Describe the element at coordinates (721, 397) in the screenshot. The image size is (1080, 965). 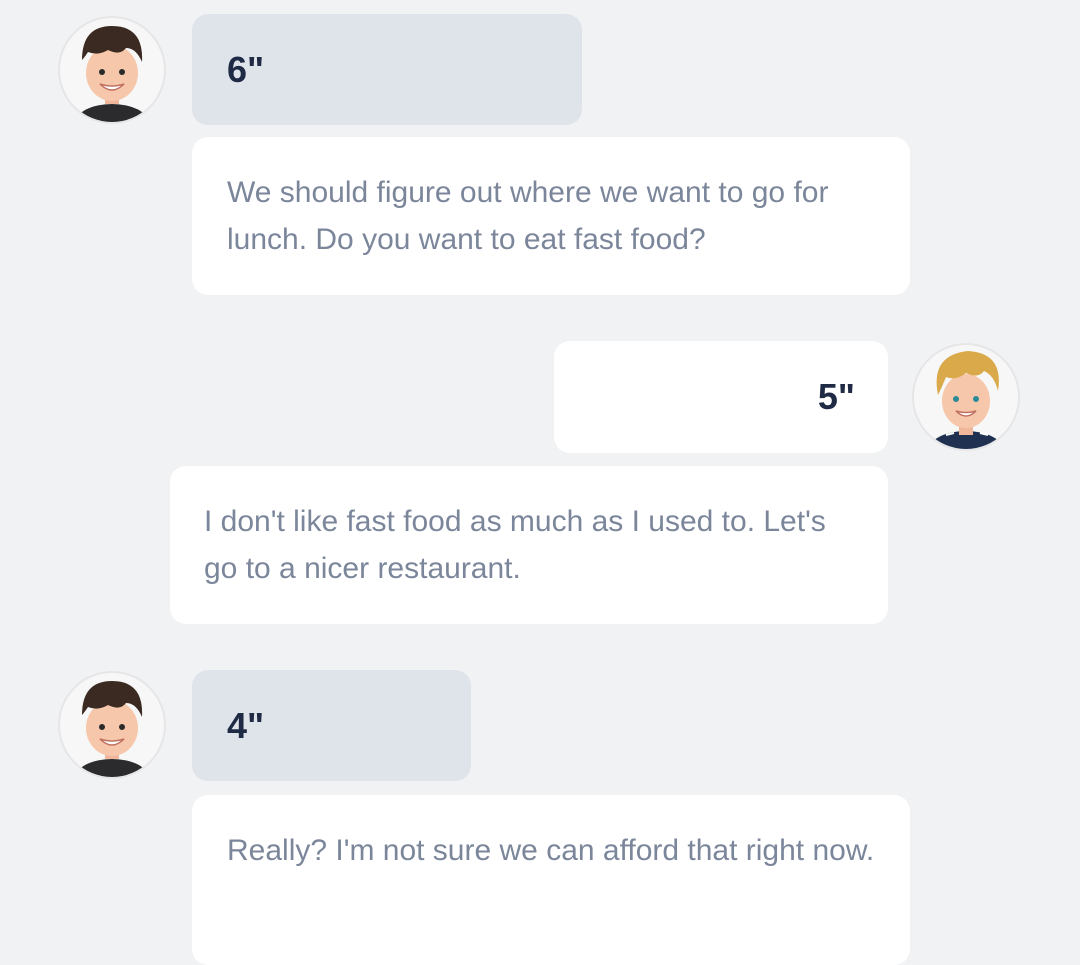
I see `voice-message-button: 5"` at that location.